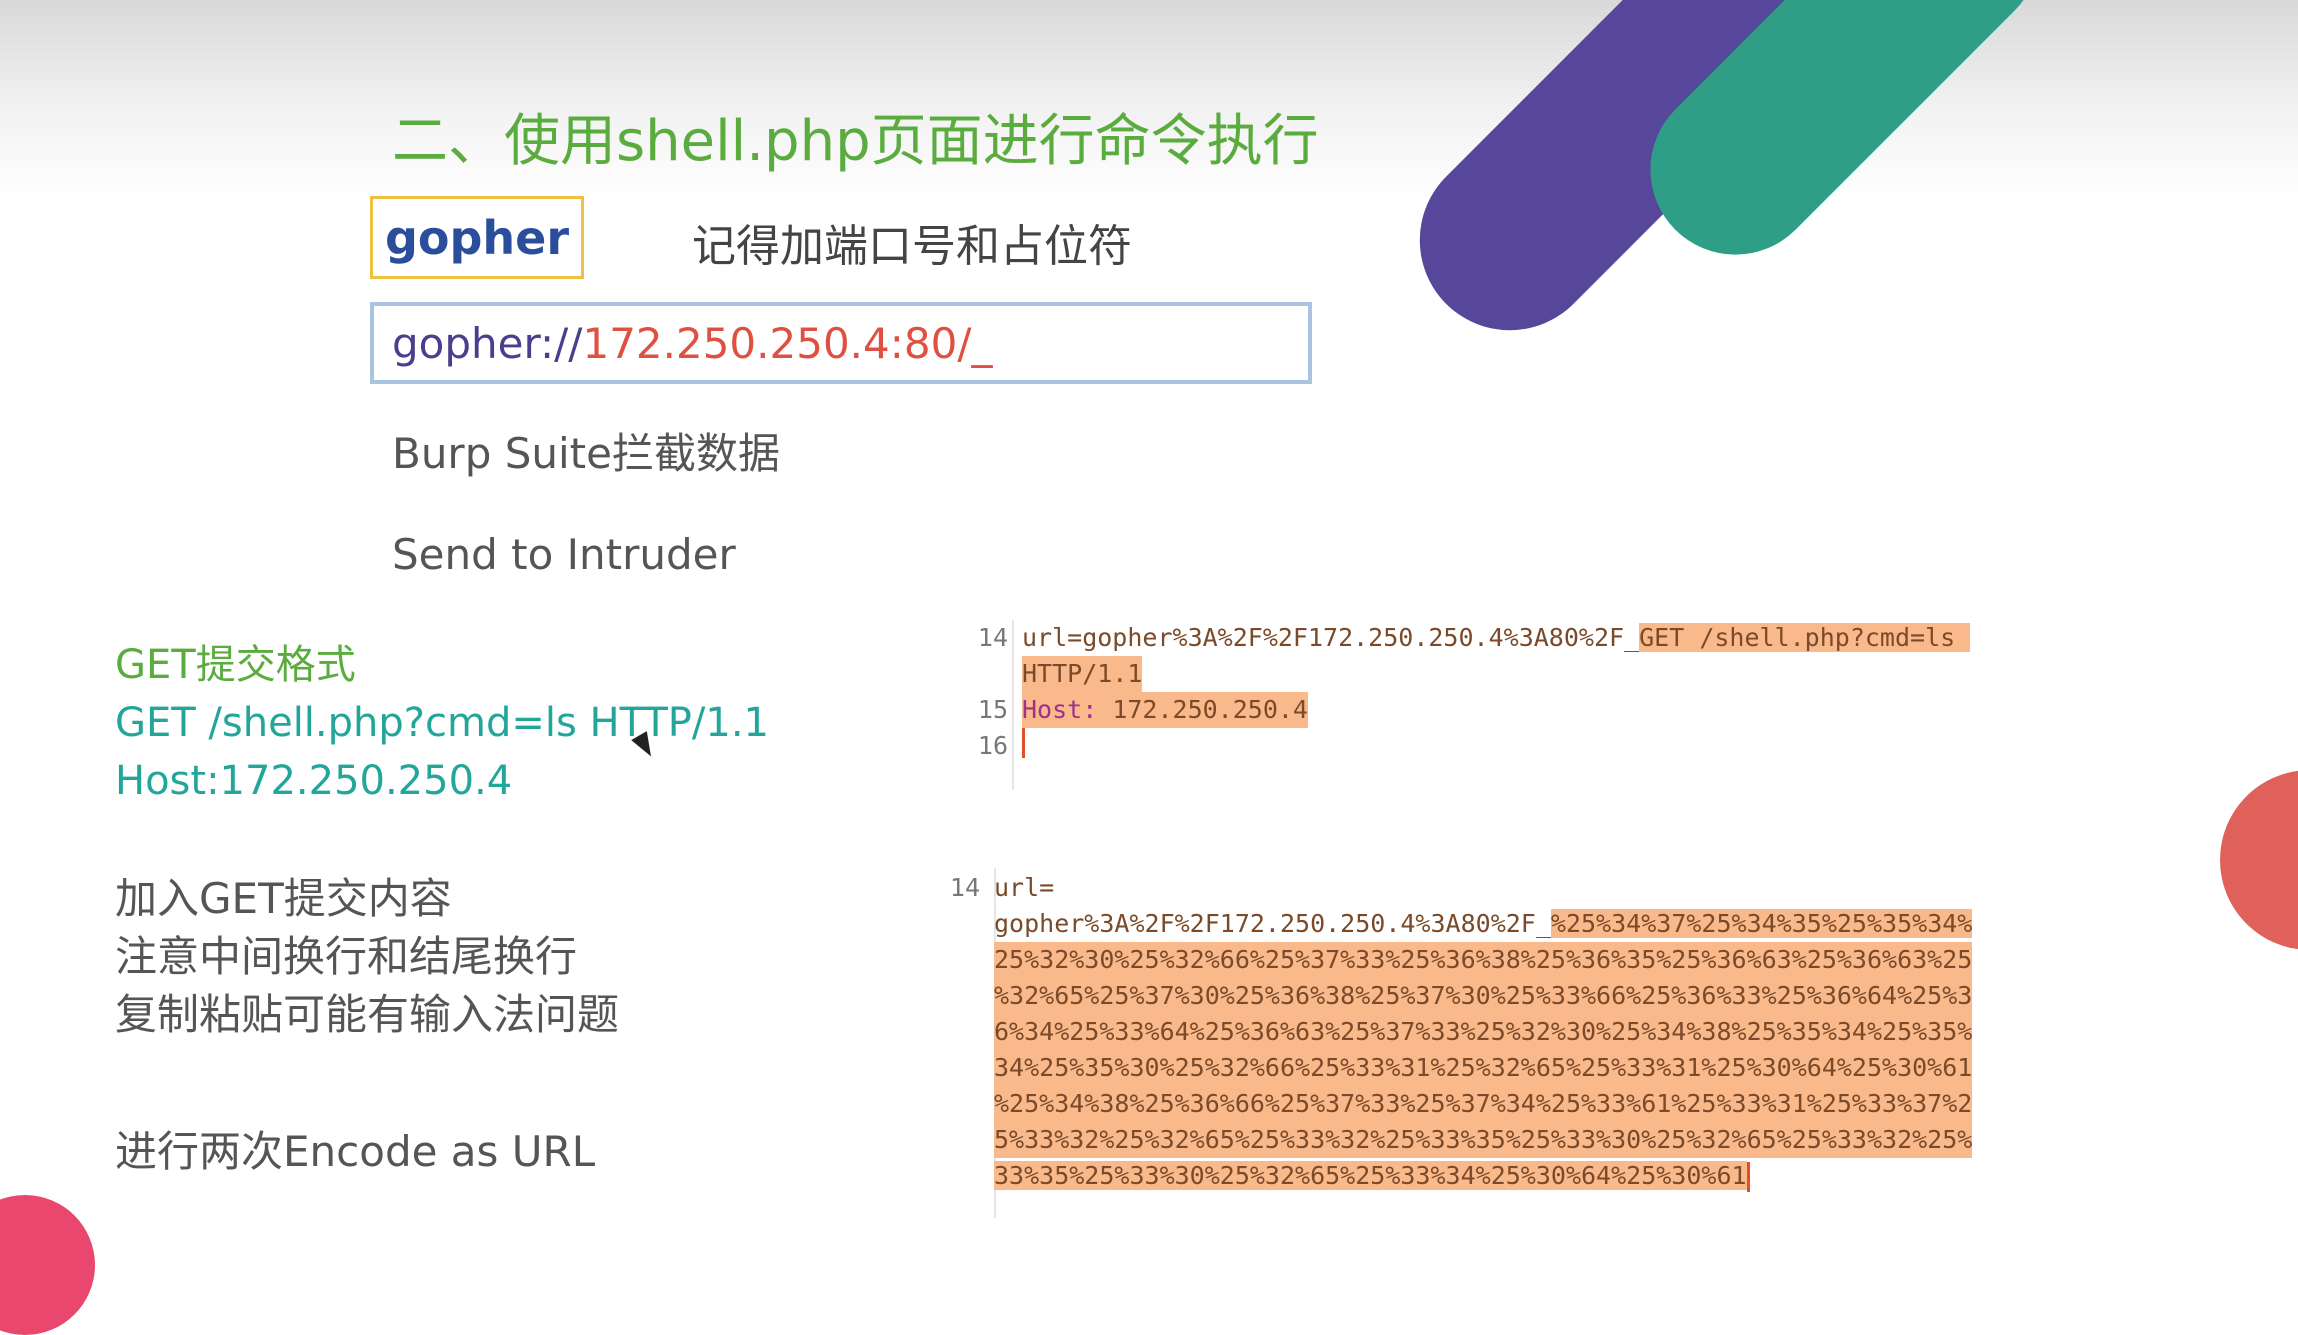  I want to click on line-number: 15, so click(992, 709).